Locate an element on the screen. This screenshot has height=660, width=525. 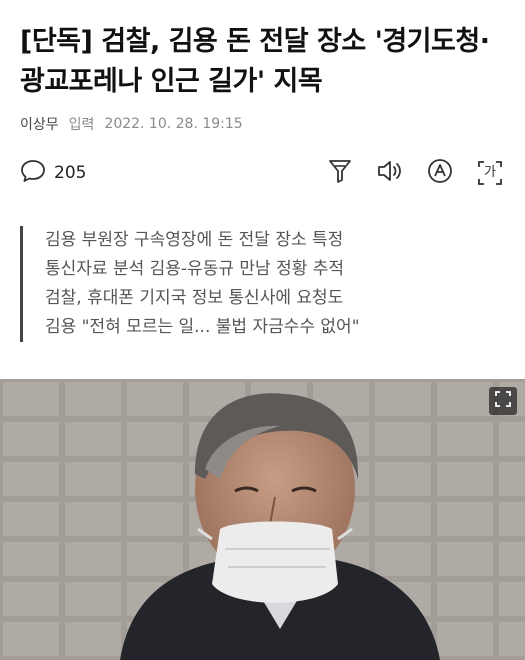
translate-glyph: 가 is located at coordinates (490, 172).